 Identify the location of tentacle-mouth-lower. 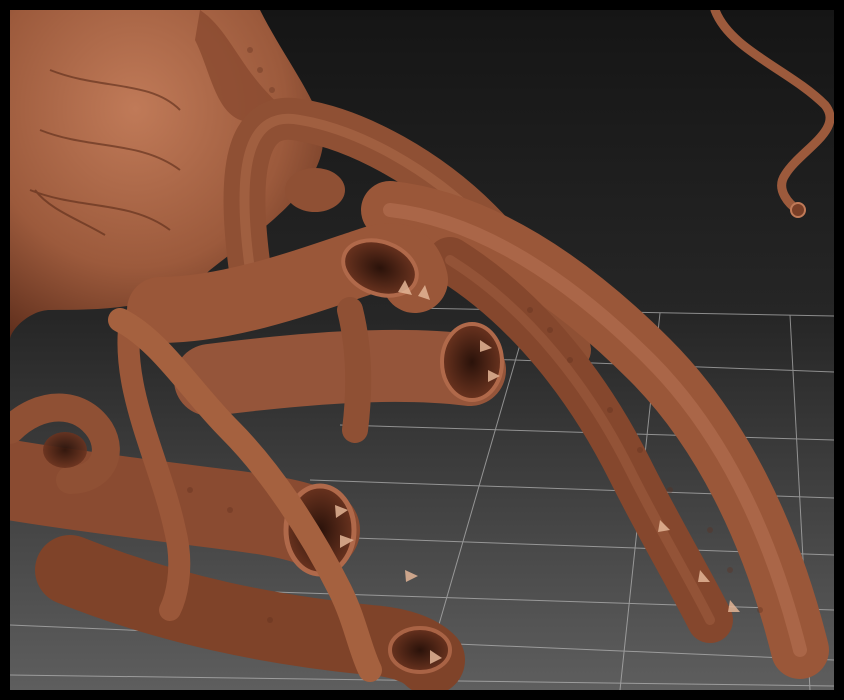
(340, 372).